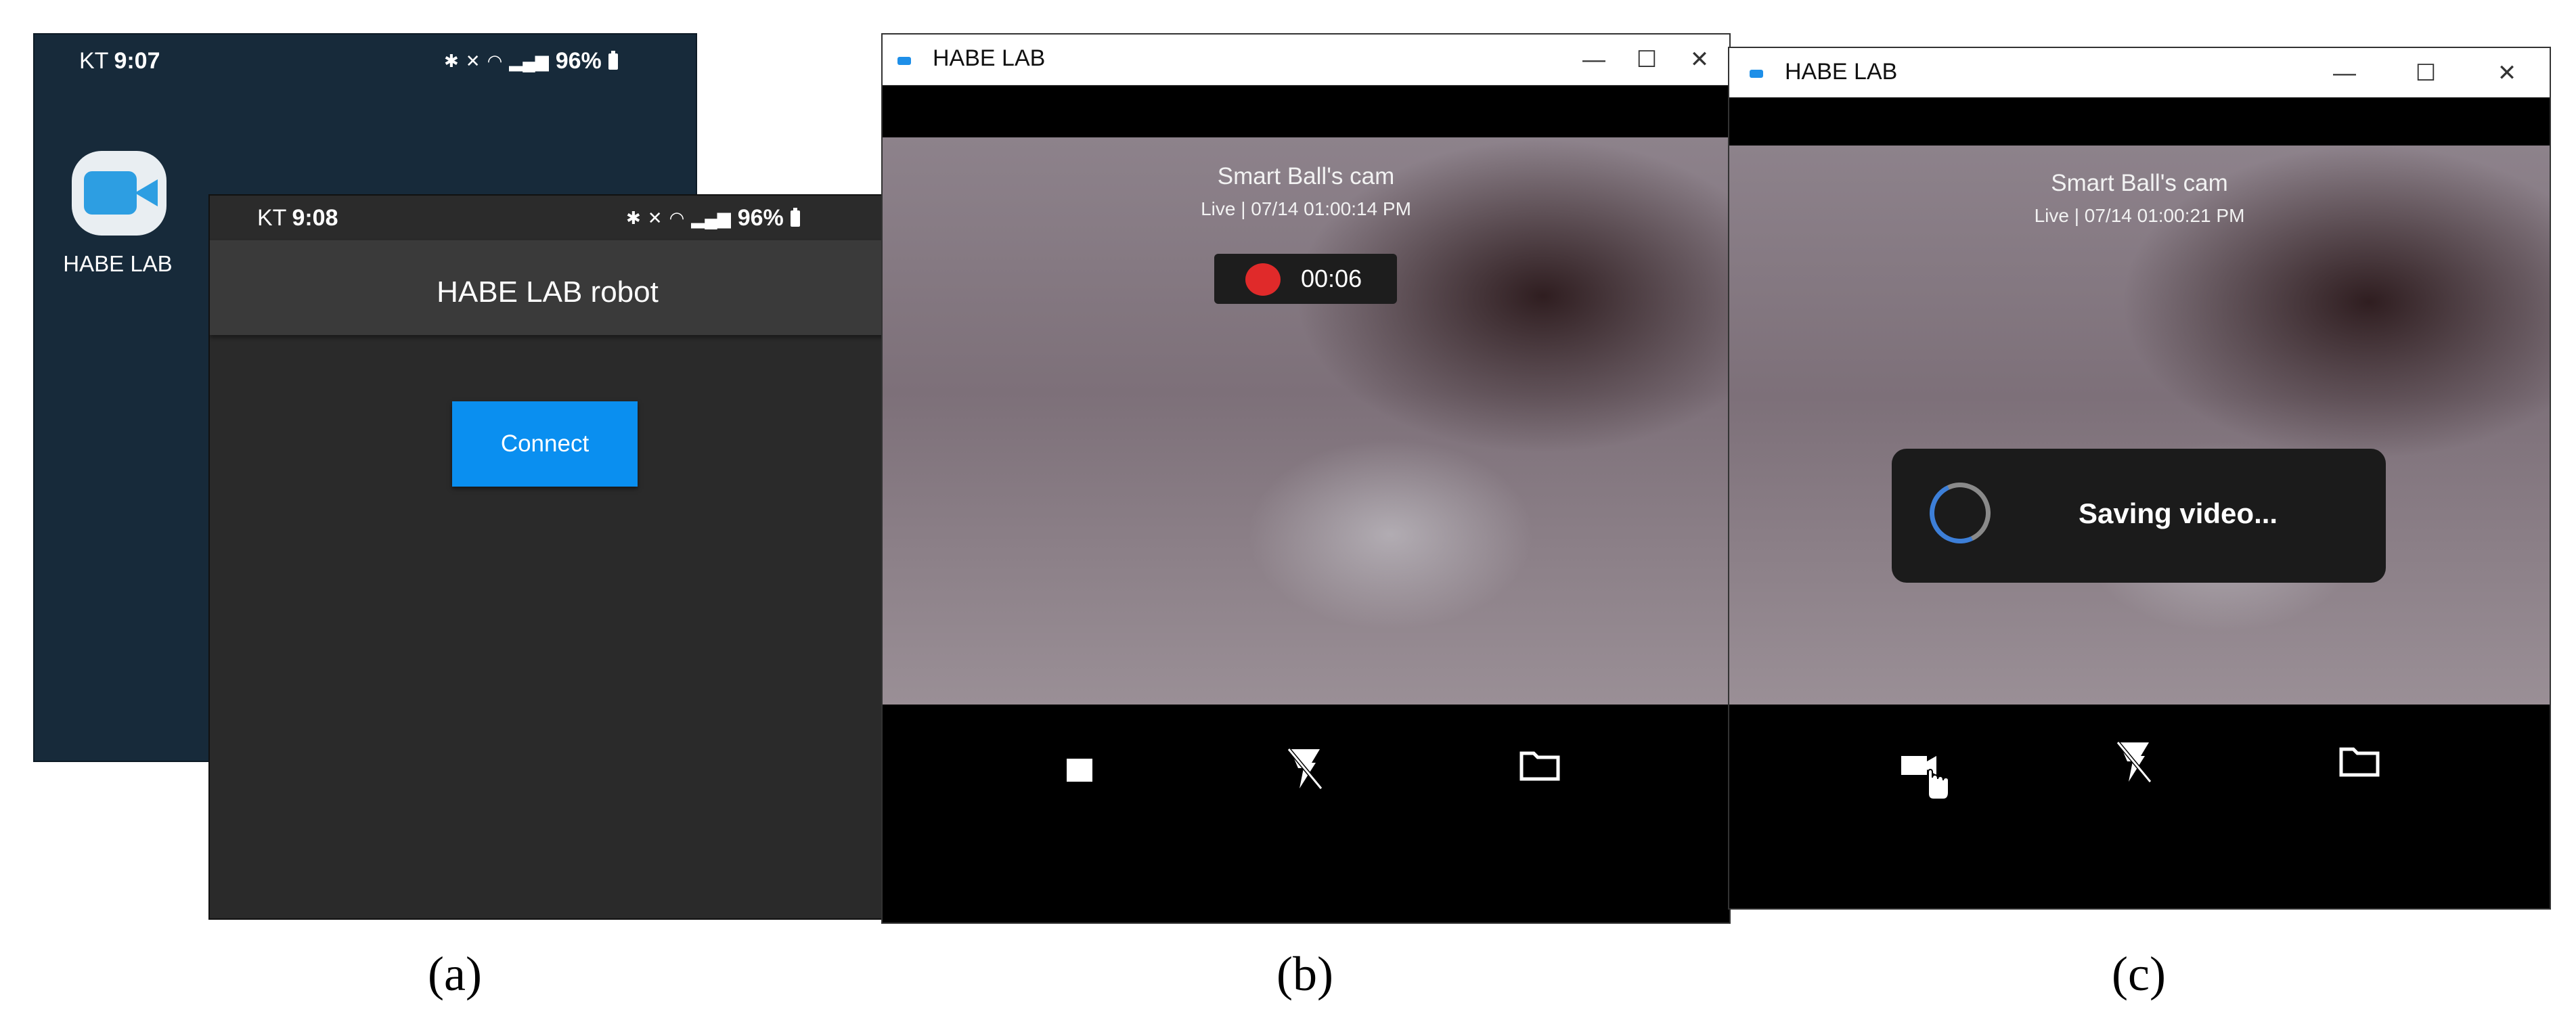  What do you see at coordinates (1306, 209) in the screenshot?
I see `cam-status: Live | 07/14 01:00:14 PM` at bounding box center [1306, 209].